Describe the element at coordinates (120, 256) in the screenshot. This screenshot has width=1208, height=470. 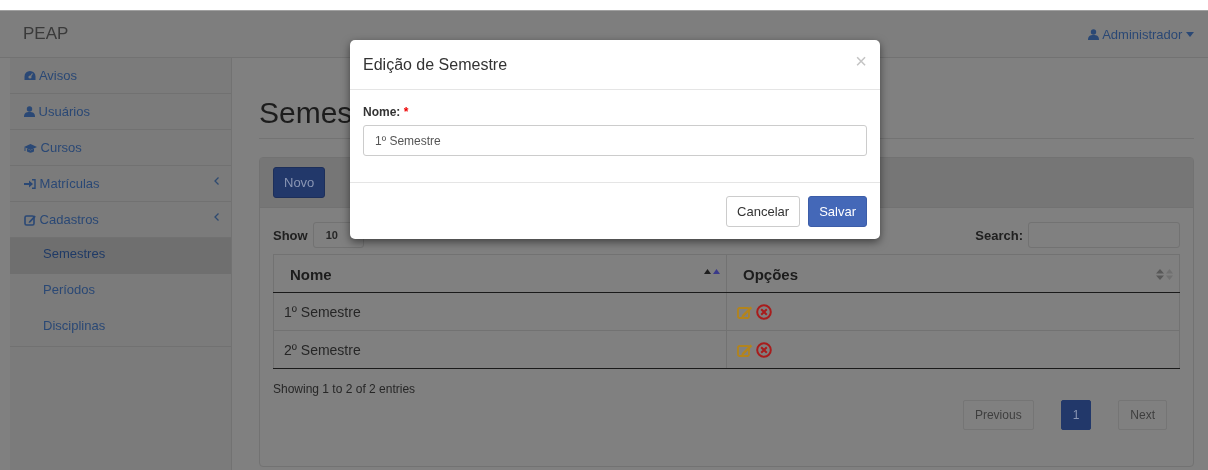
I see `submenu-item: Semestres` at that location.